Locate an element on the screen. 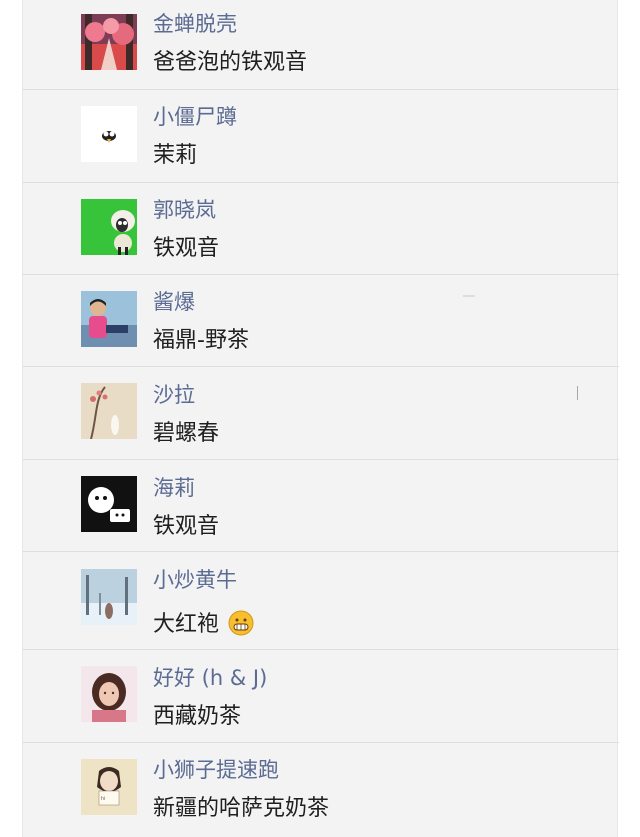 Image resolution: width=640 pixels, height=837 pixels. snow-forest-avatar-icon is located at coordinates (109, 597).